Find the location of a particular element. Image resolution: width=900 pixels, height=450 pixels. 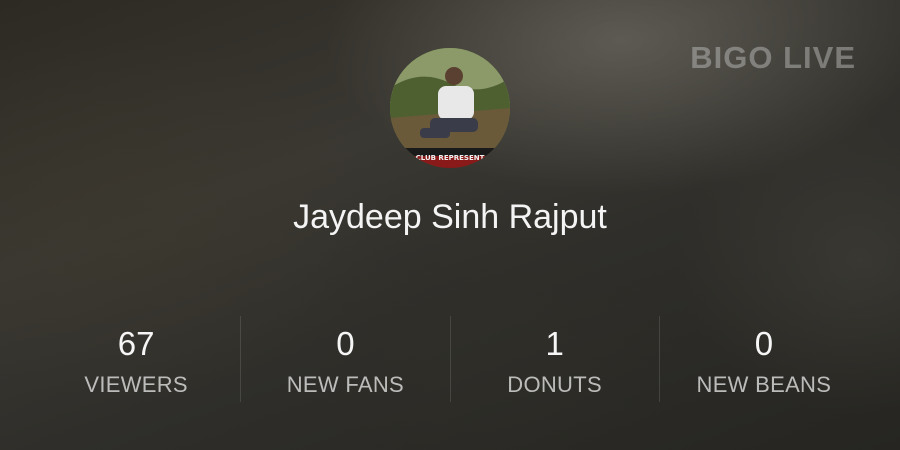

broadcaster-name: Jaydeep Sinh Rajput is located at coordinates (450, 217).